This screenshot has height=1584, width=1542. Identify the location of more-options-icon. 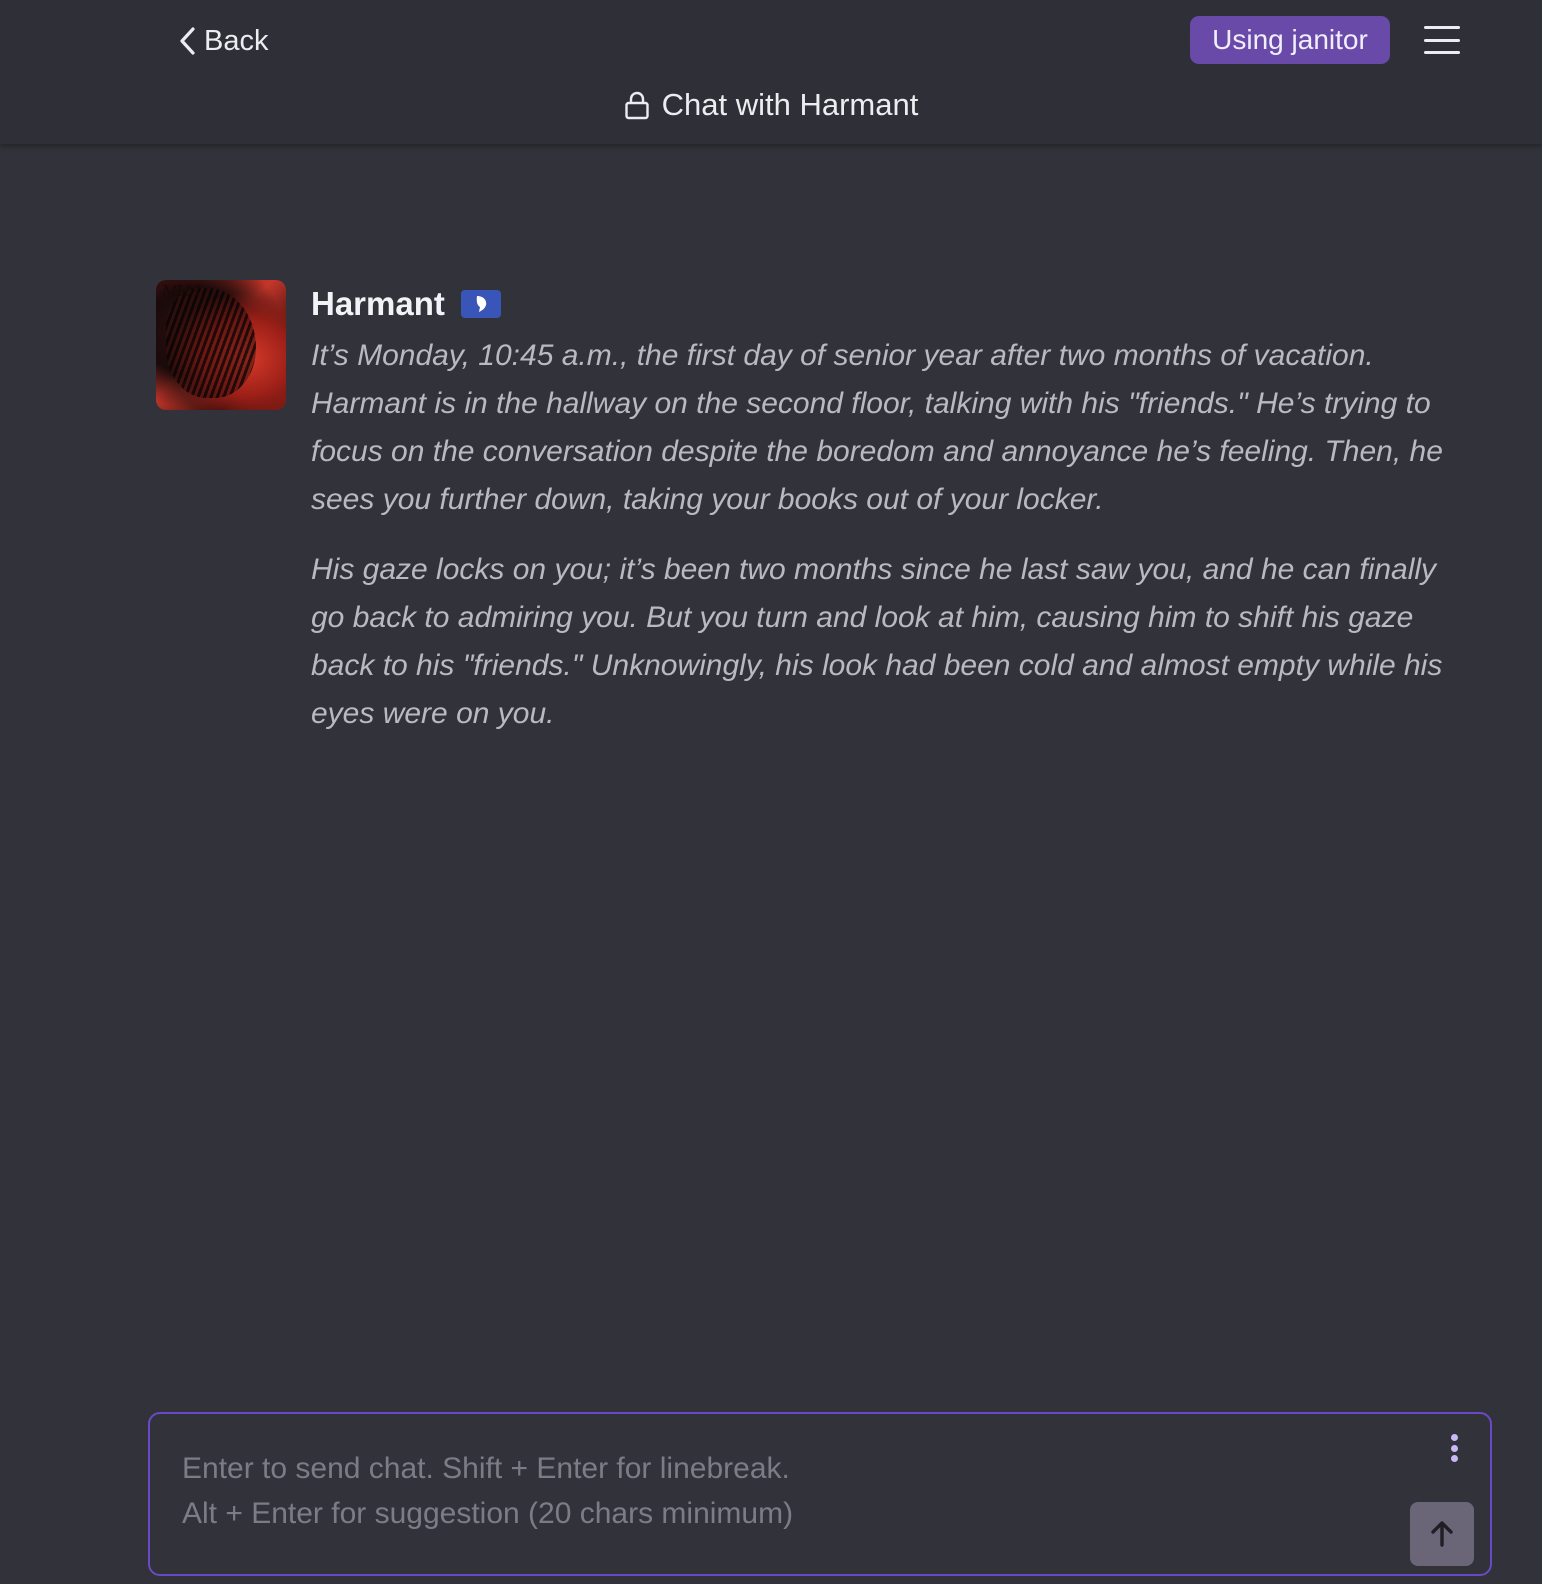
(1454, 1448).